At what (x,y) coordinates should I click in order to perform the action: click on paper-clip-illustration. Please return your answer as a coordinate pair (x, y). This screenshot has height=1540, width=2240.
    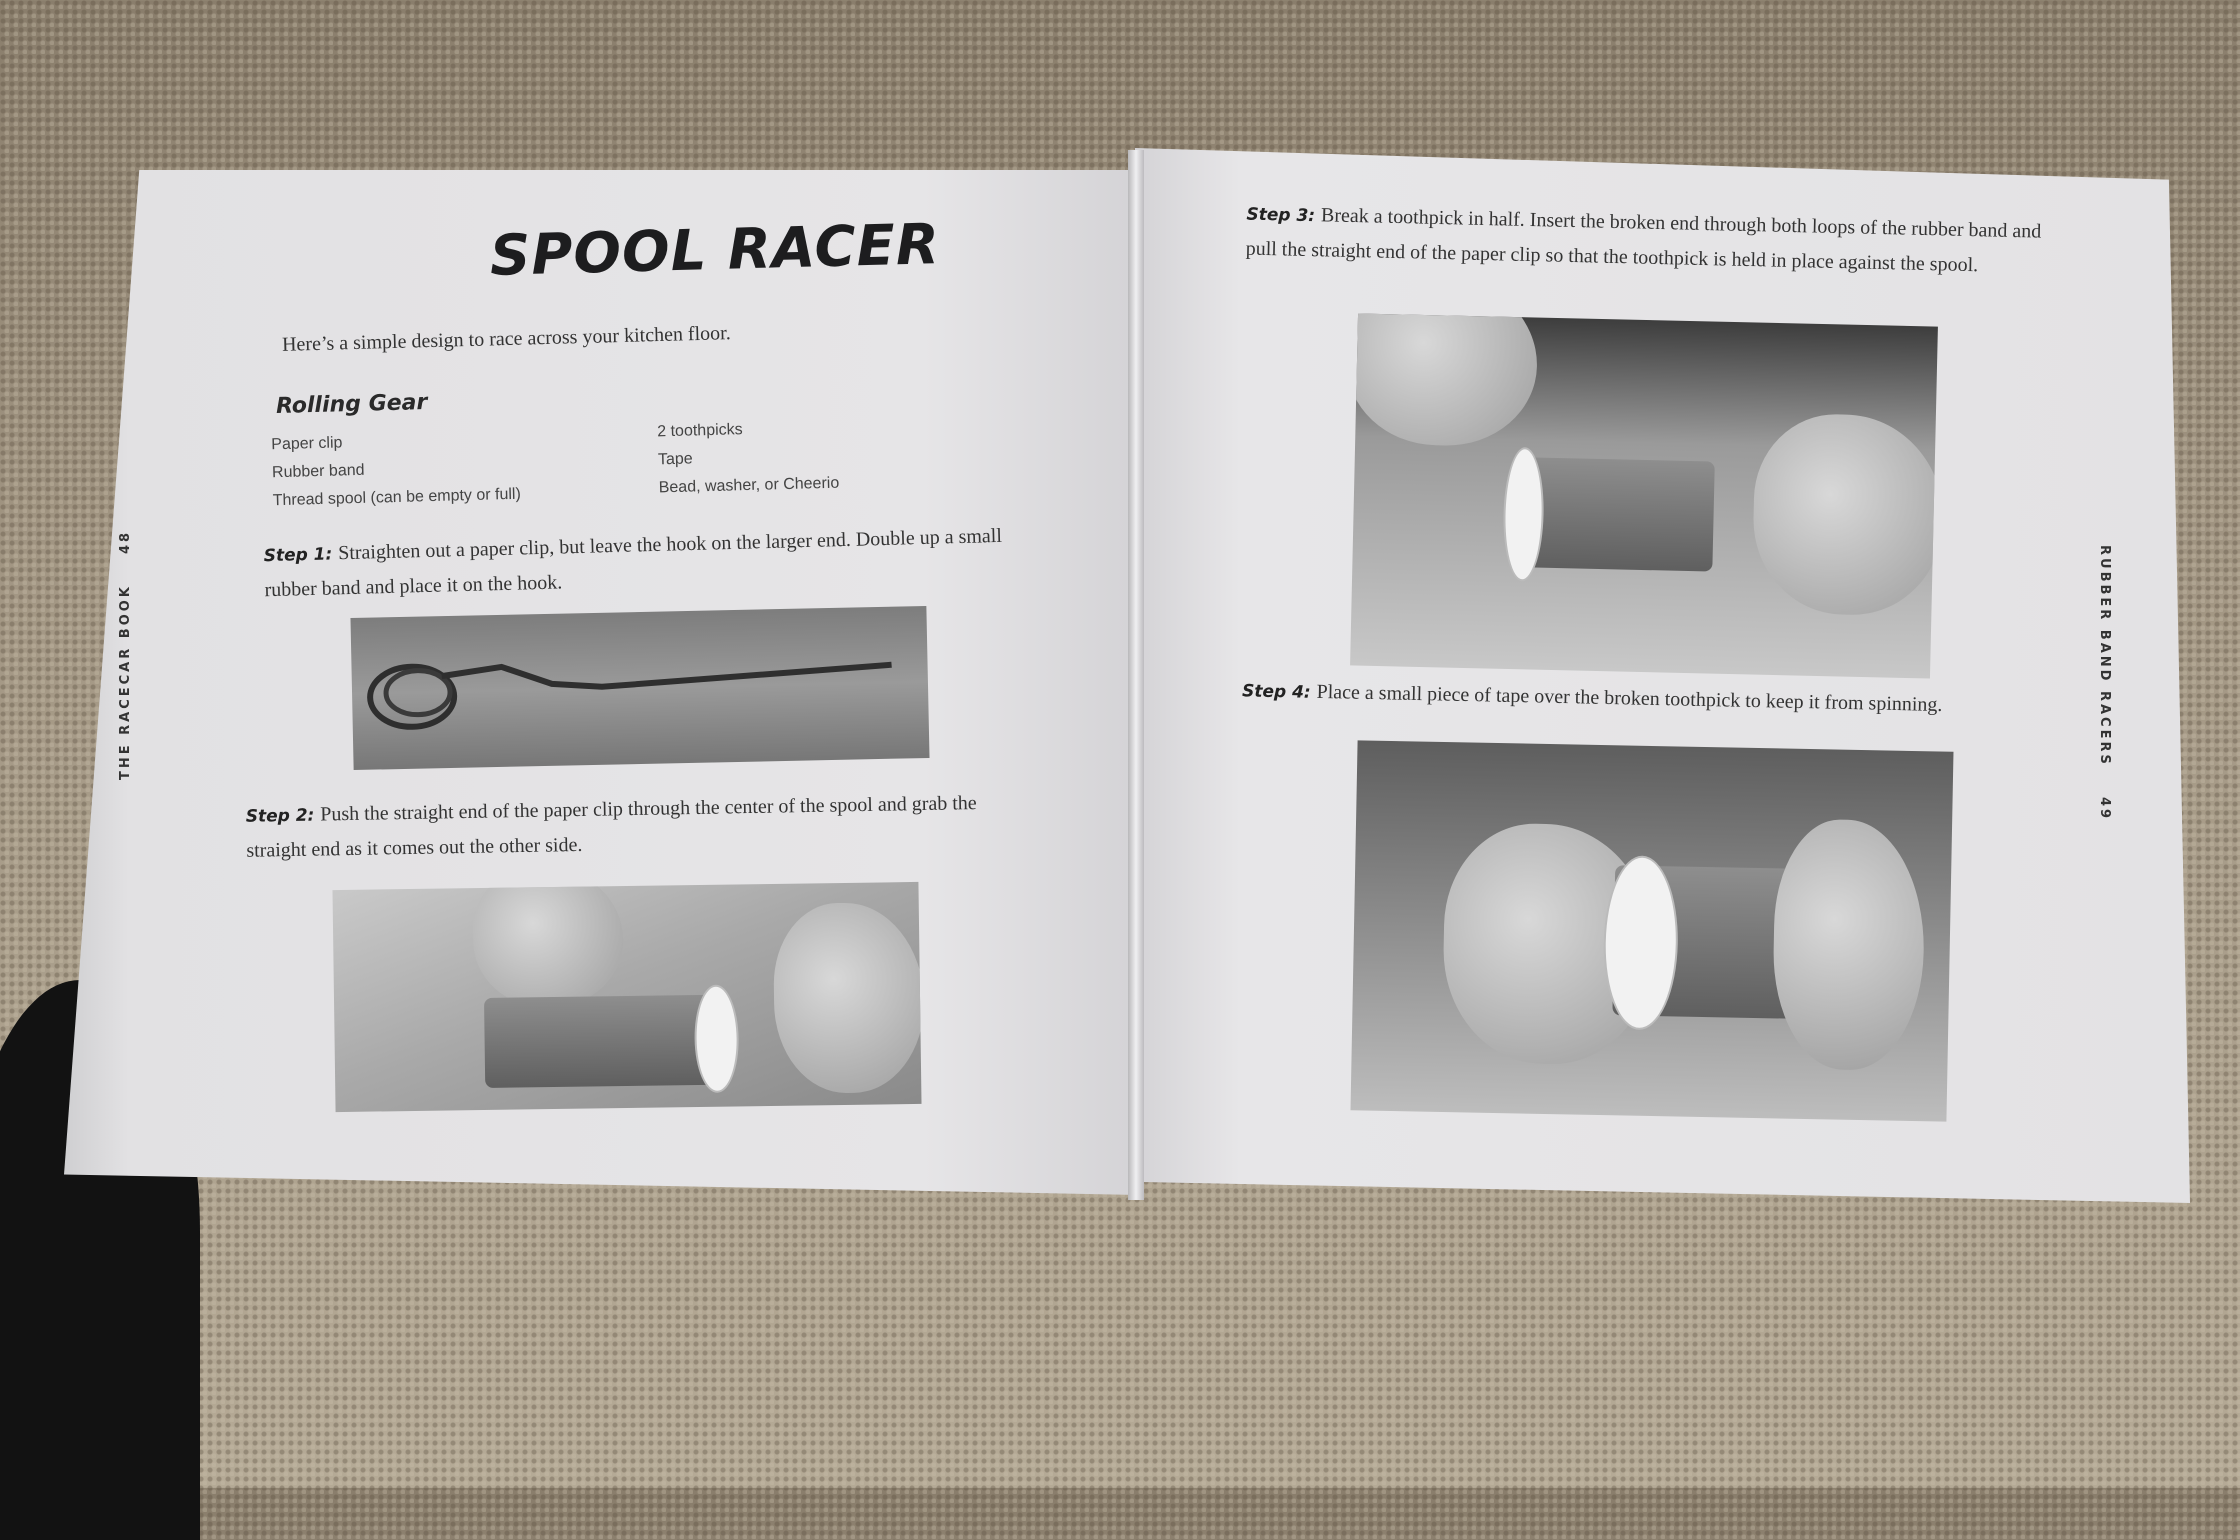
    Looking at the image, I should click on (629, 695).